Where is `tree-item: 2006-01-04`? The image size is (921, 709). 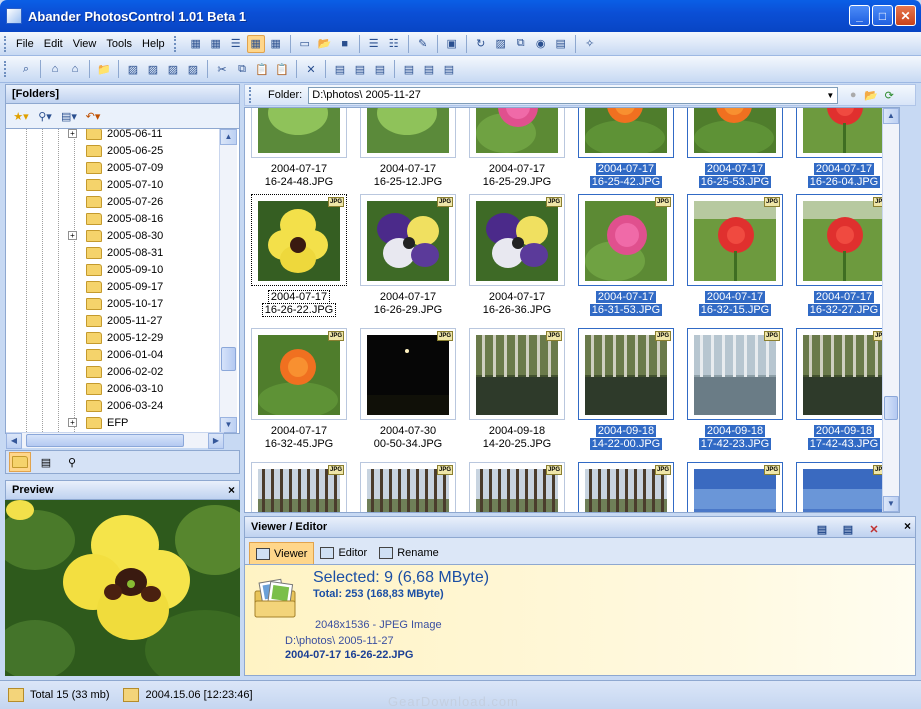 tree-item: 2006-01-04 is located at coordinates (122, 354).